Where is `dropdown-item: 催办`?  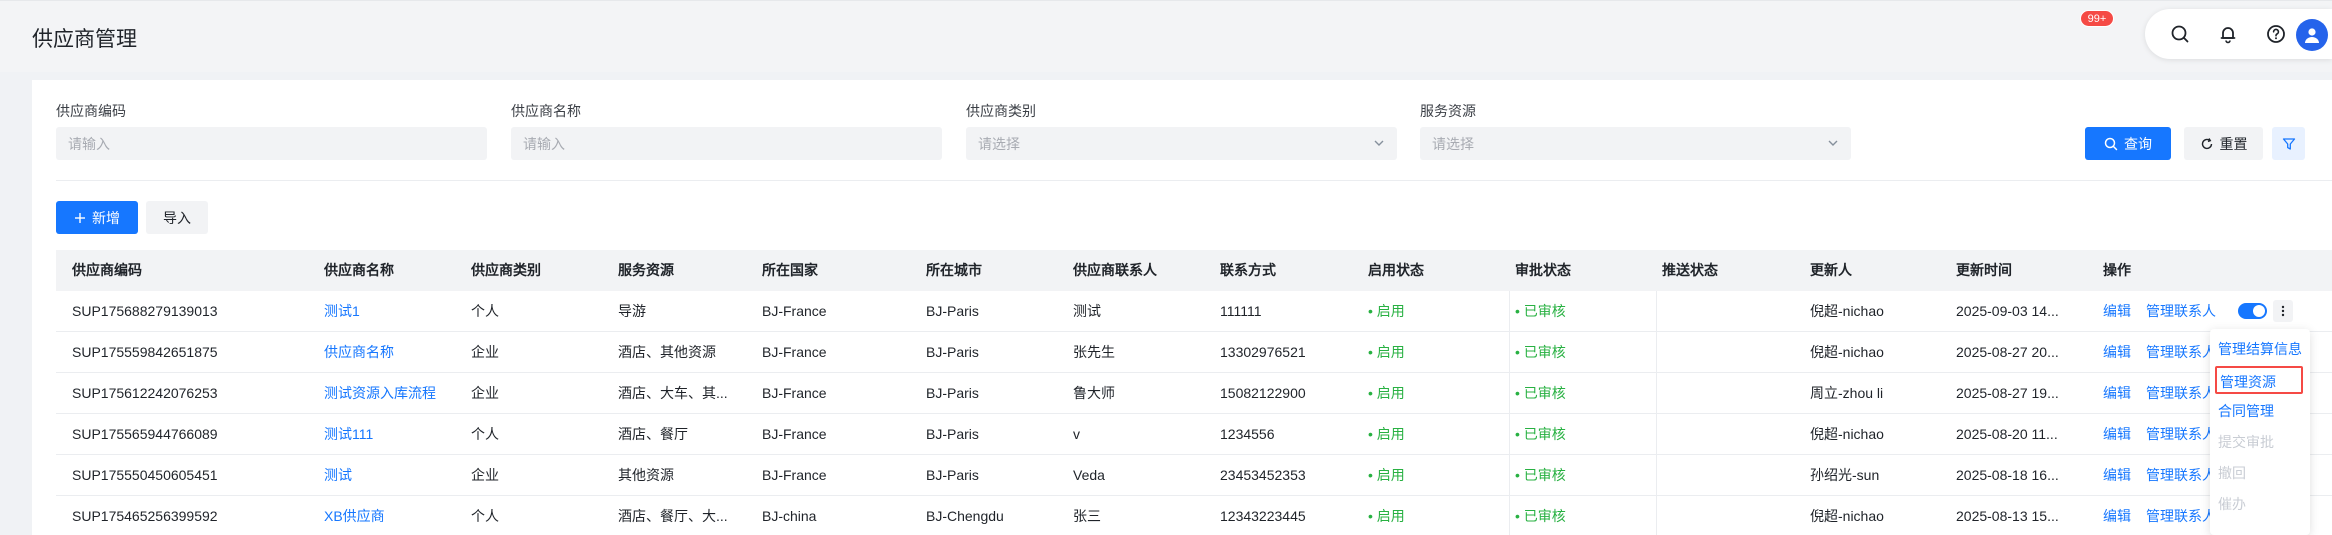 dropdown-item: 催办 is located at coordinates (2232, 504).